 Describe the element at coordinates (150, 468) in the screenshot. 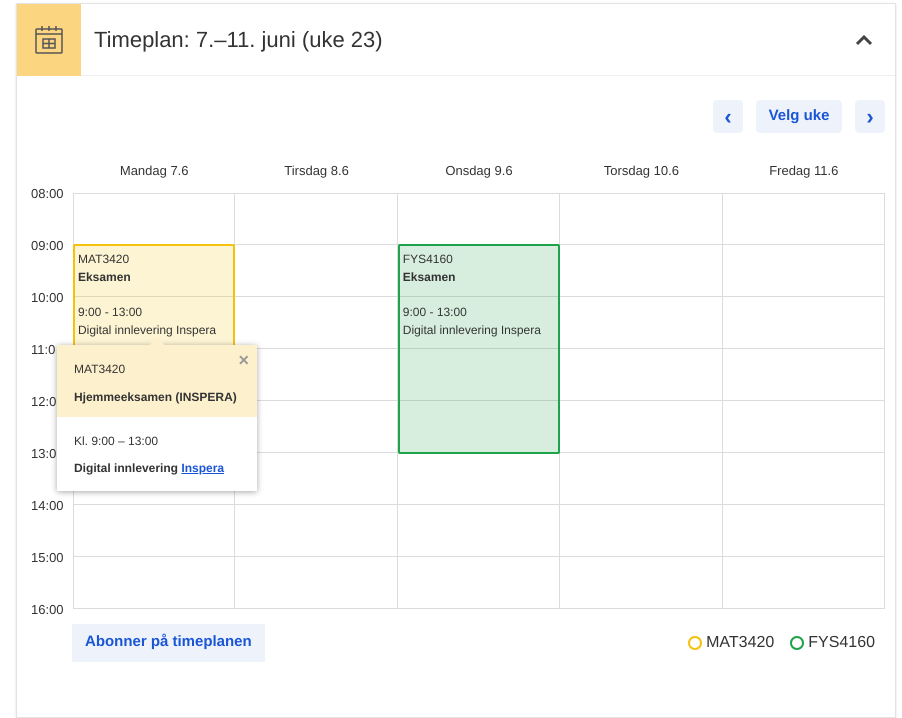

I see `popover-location: Digital innlevering Inspera` at that location.